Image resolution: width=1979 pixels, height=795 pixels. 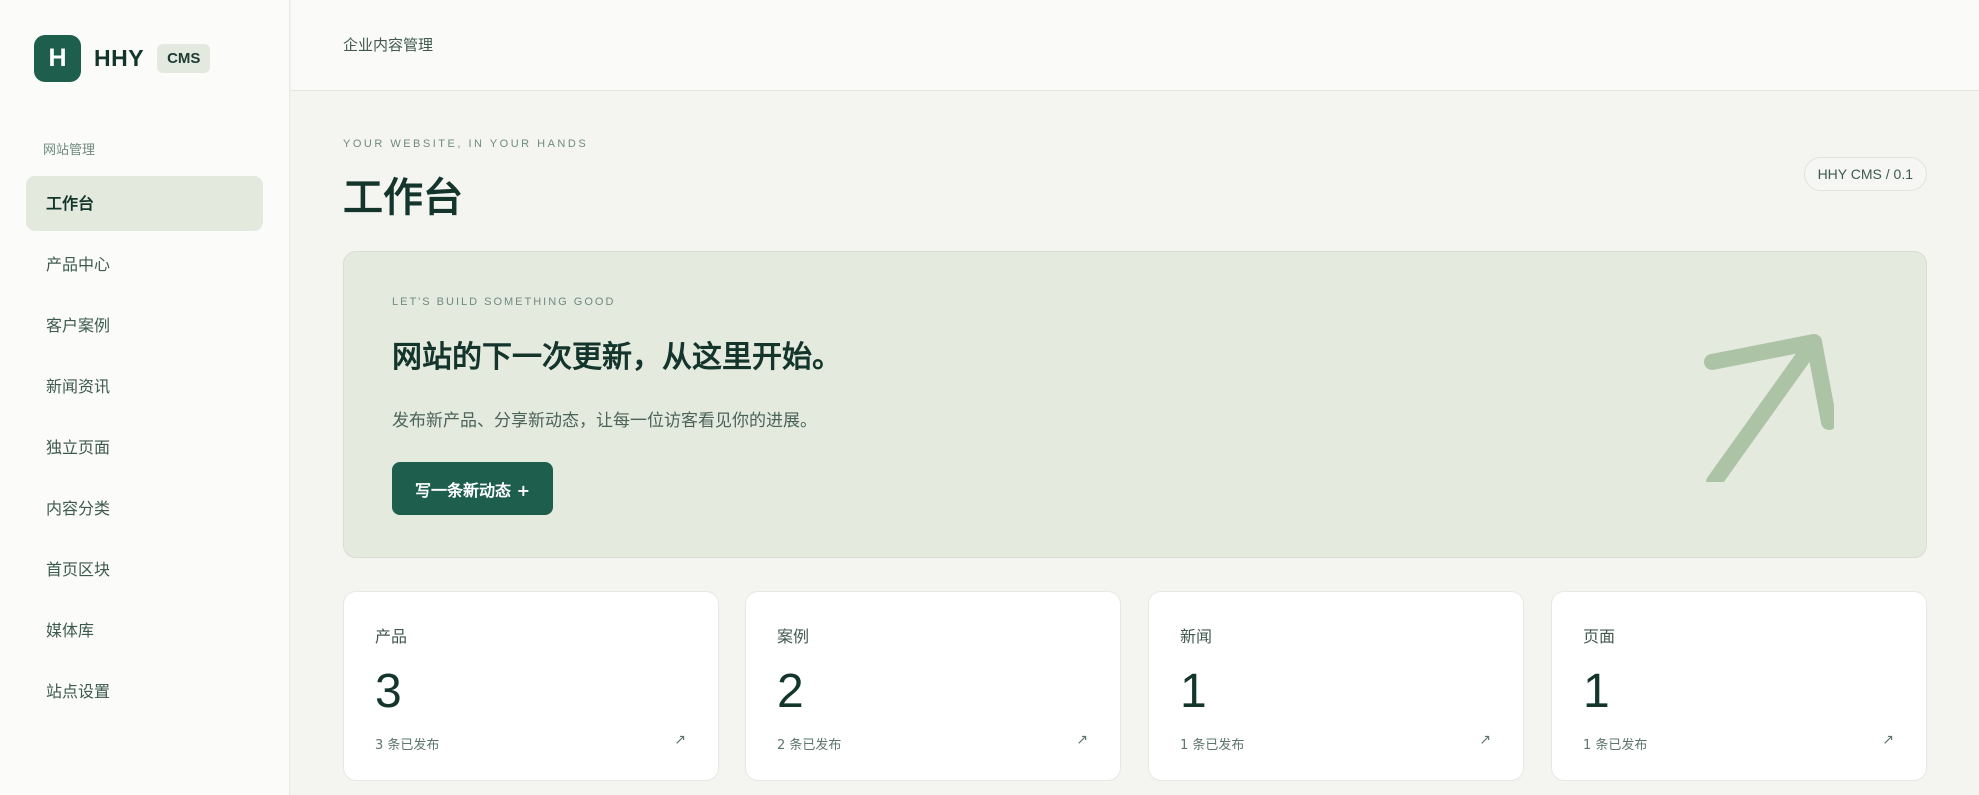 What do you see at coordinates (144, 569) in the screenshot?
I see `sidebar-item-home-blocks: 首页区块` at bounding box center [144, 569].